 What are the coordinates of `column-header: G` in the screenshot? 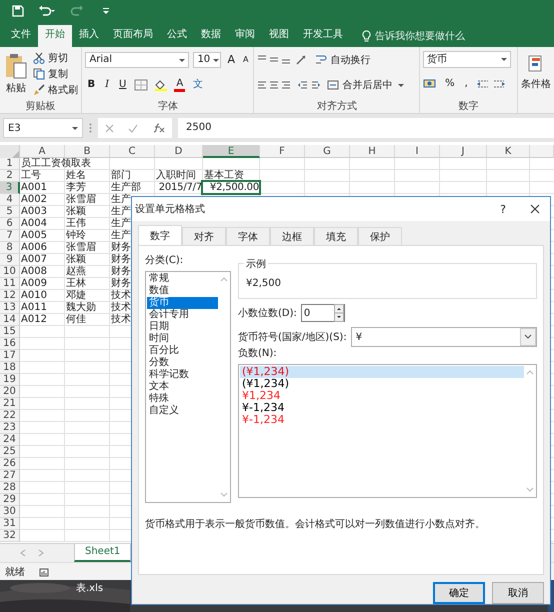 It's located at (327, 151).